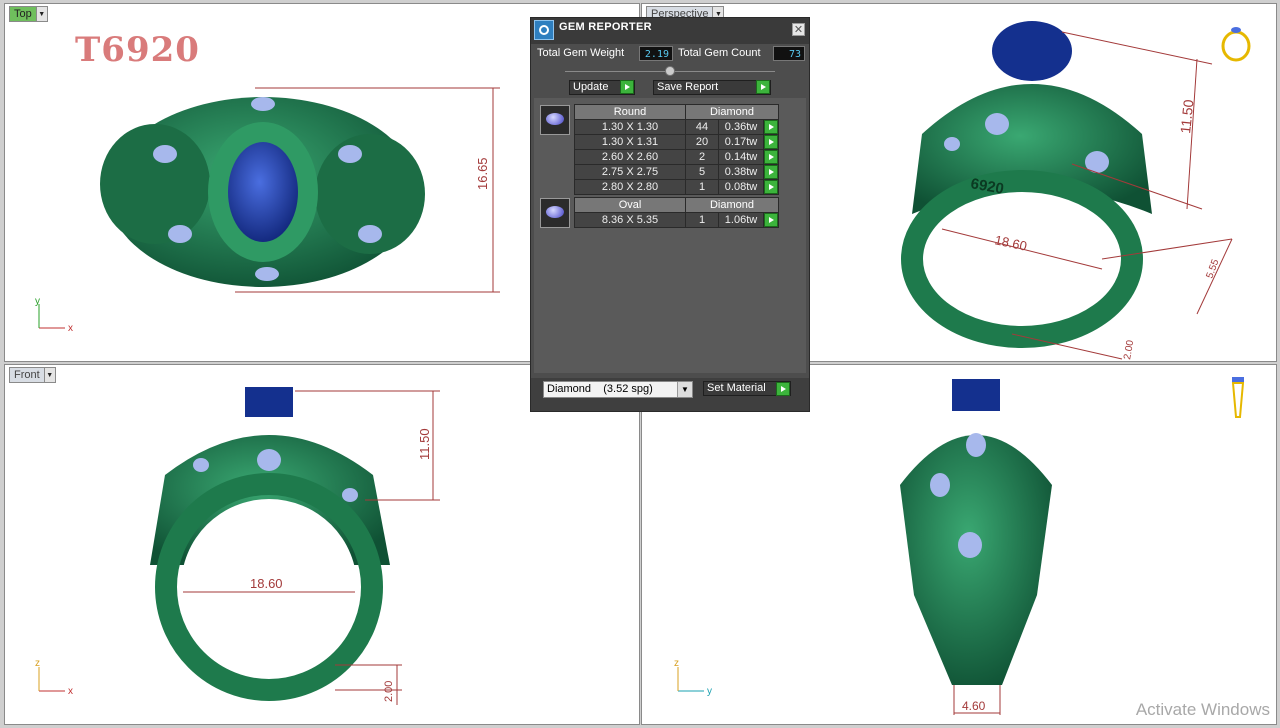 The image size is (1280, 728). I want to click on gem-size: 8.36 X 5.35, so click(630, 220).